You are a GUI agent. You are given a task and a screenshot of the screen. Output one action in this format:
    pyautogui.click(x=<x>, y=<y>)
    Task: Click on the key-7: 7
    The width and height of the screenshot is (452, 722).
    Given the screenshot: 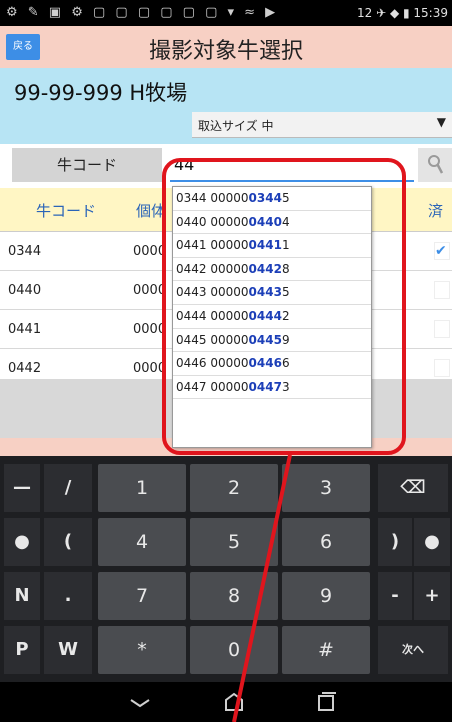 What is the action you would take?
    pyautogui.click(x=142, y=596)
    